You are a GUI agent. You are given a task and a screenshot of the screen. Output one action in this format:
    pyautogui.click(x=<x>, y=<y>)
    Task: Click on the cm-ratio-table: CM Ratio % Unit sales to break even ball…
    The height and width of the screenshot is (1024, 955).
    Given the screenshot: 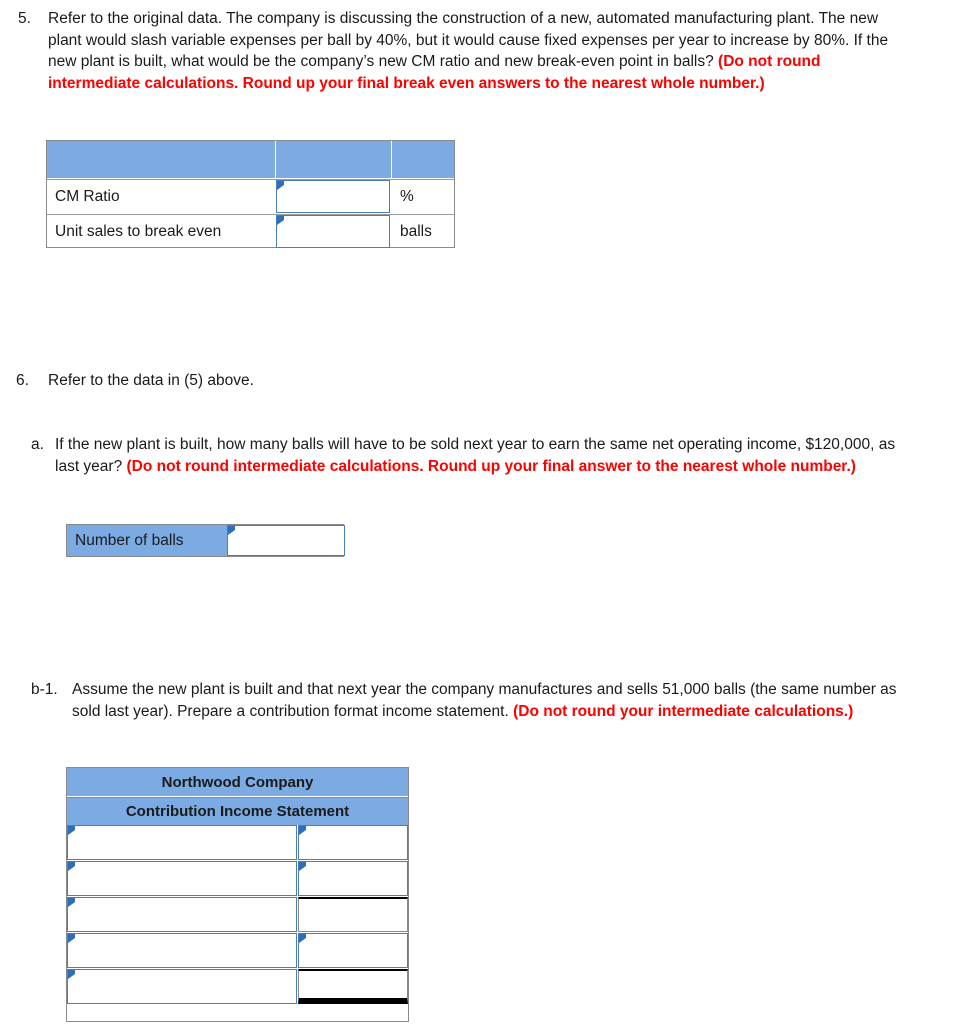 What is the action you would take?
    pyautogui.click(x=250, y=194)
    